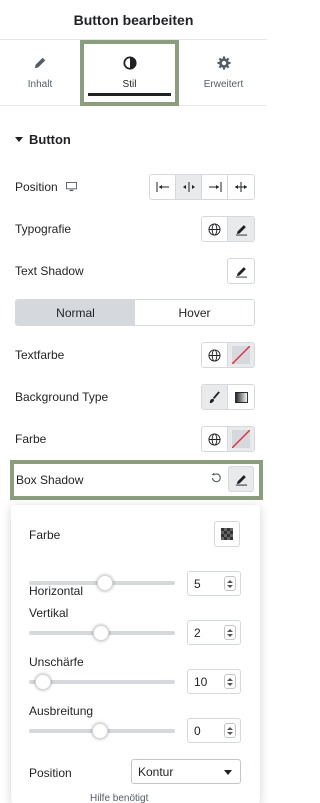  I want to click on align-left-button, so click(163, 187).